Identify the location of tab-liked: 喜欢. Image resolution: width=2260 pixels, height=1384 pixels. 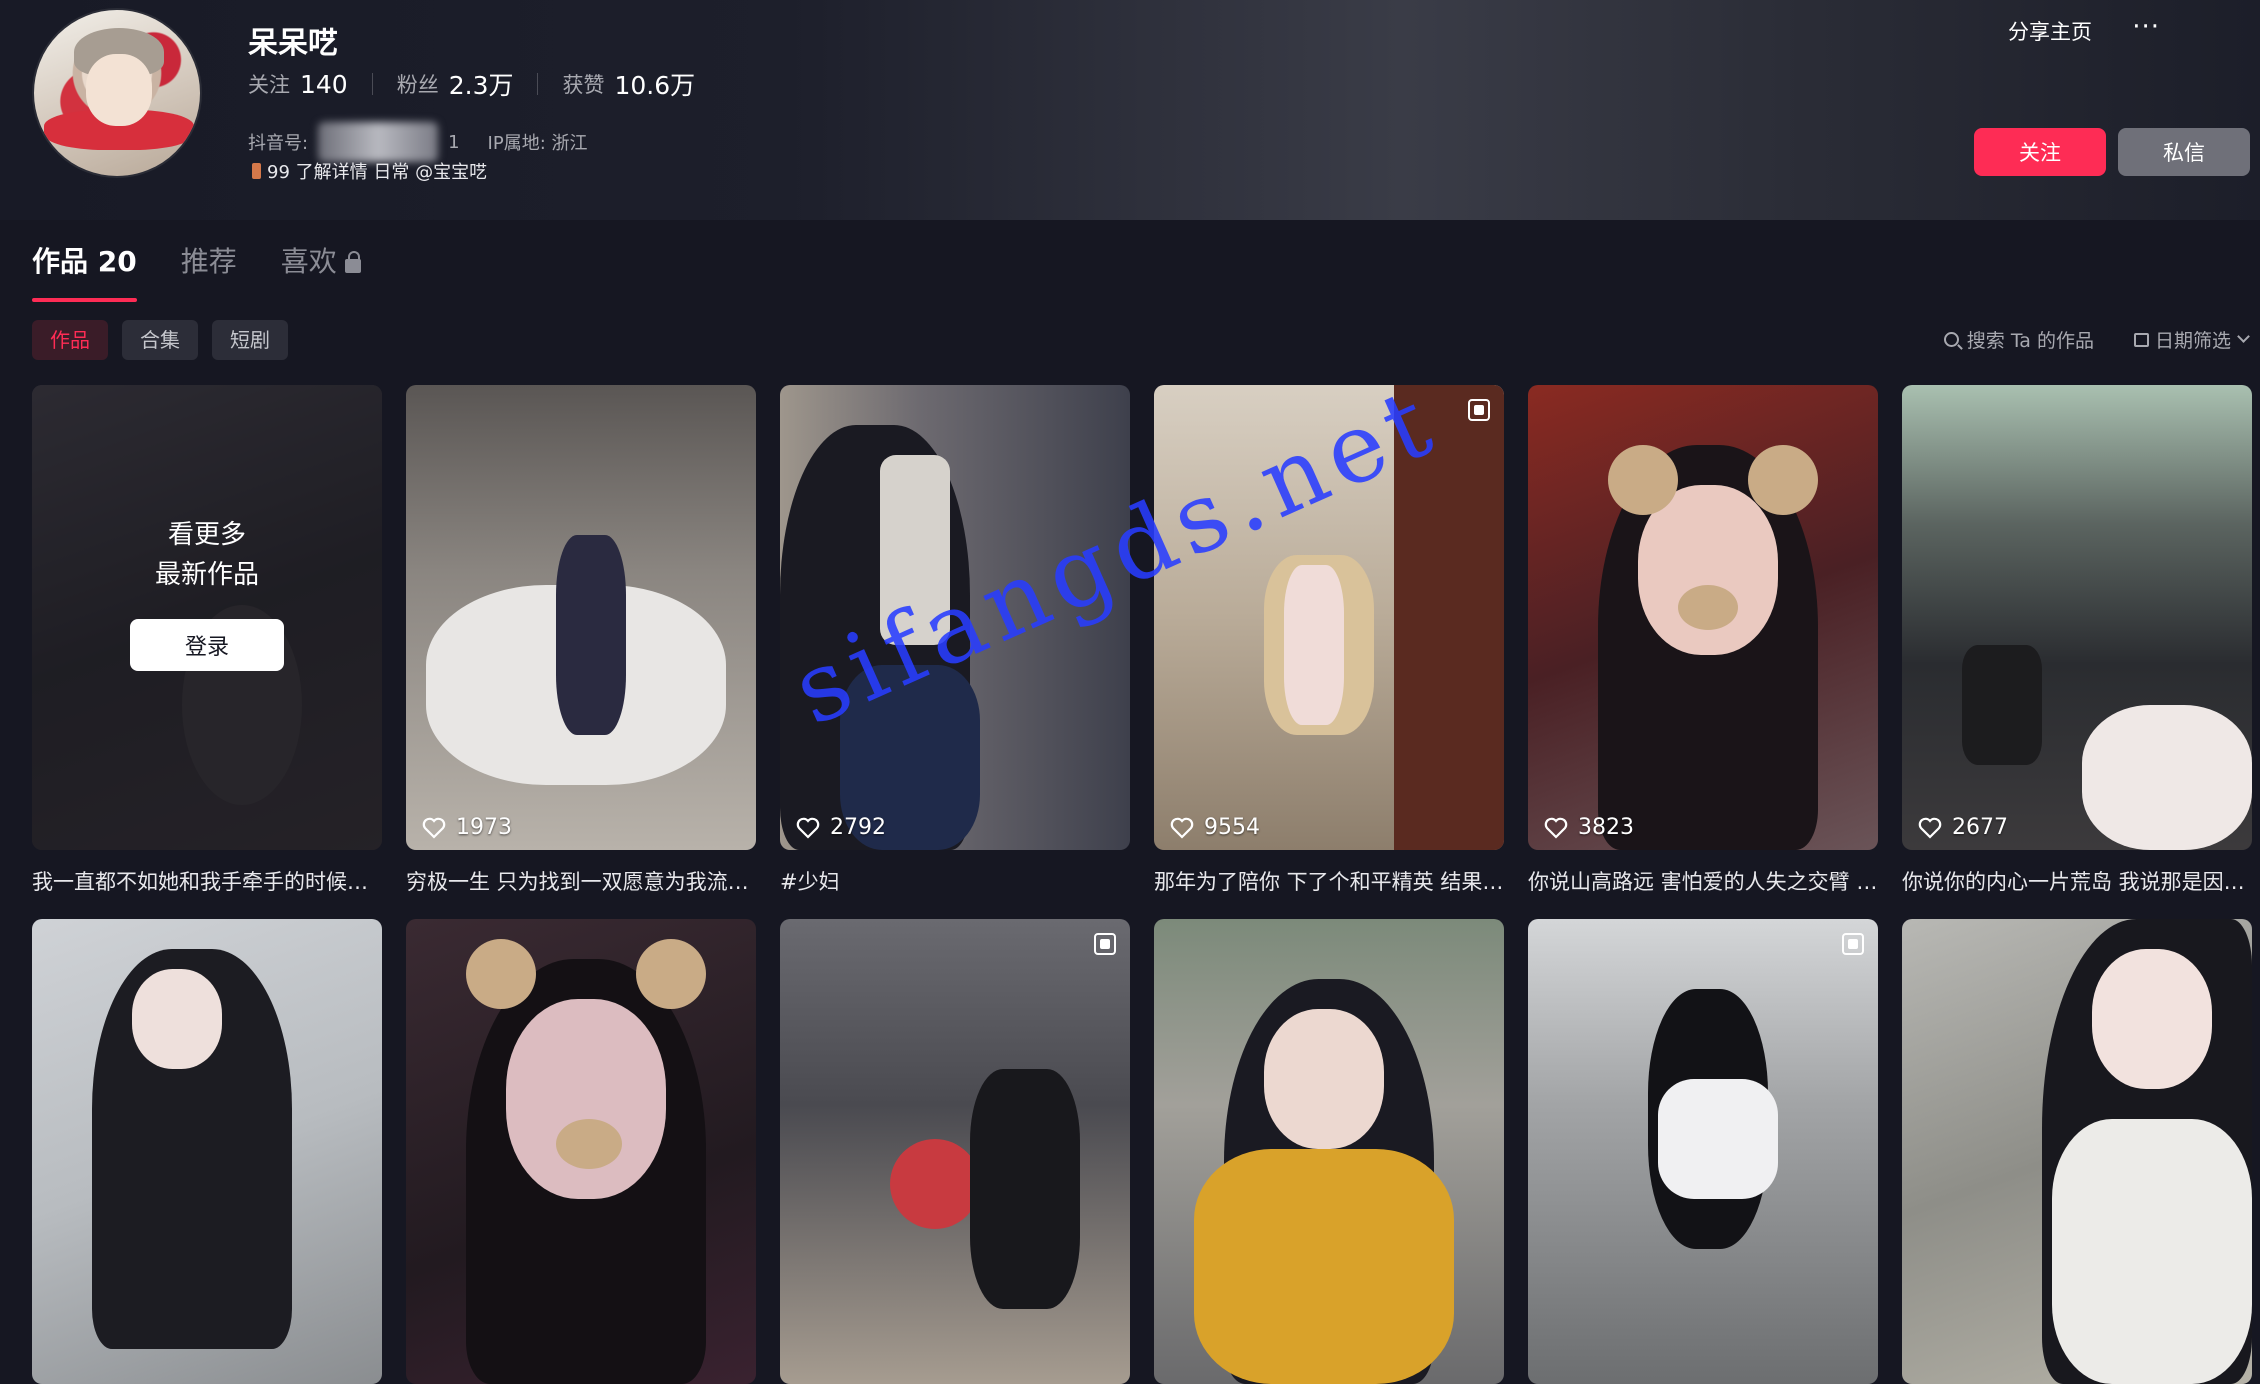
(321, 267).